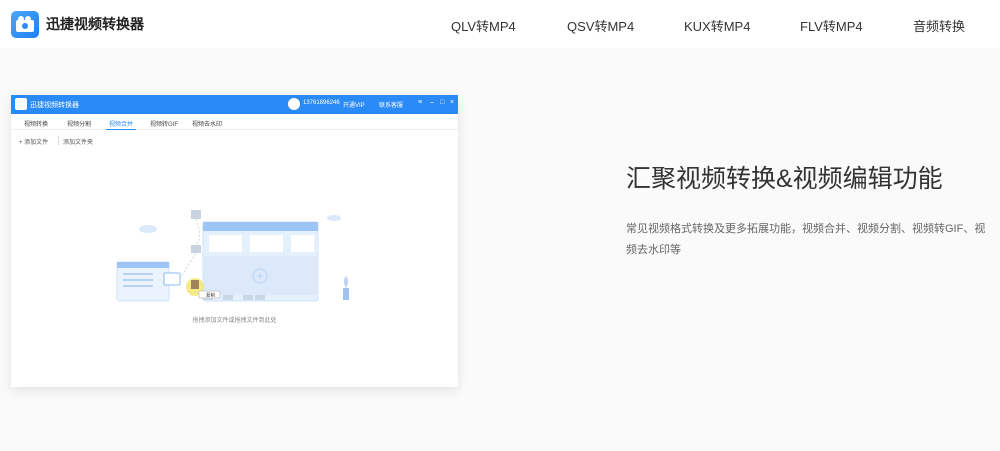 The height and width of the screenshot is (451, 1000). Describe the element at coordinates (172, 279) in the screenshot. I see `video-icon` at that location.